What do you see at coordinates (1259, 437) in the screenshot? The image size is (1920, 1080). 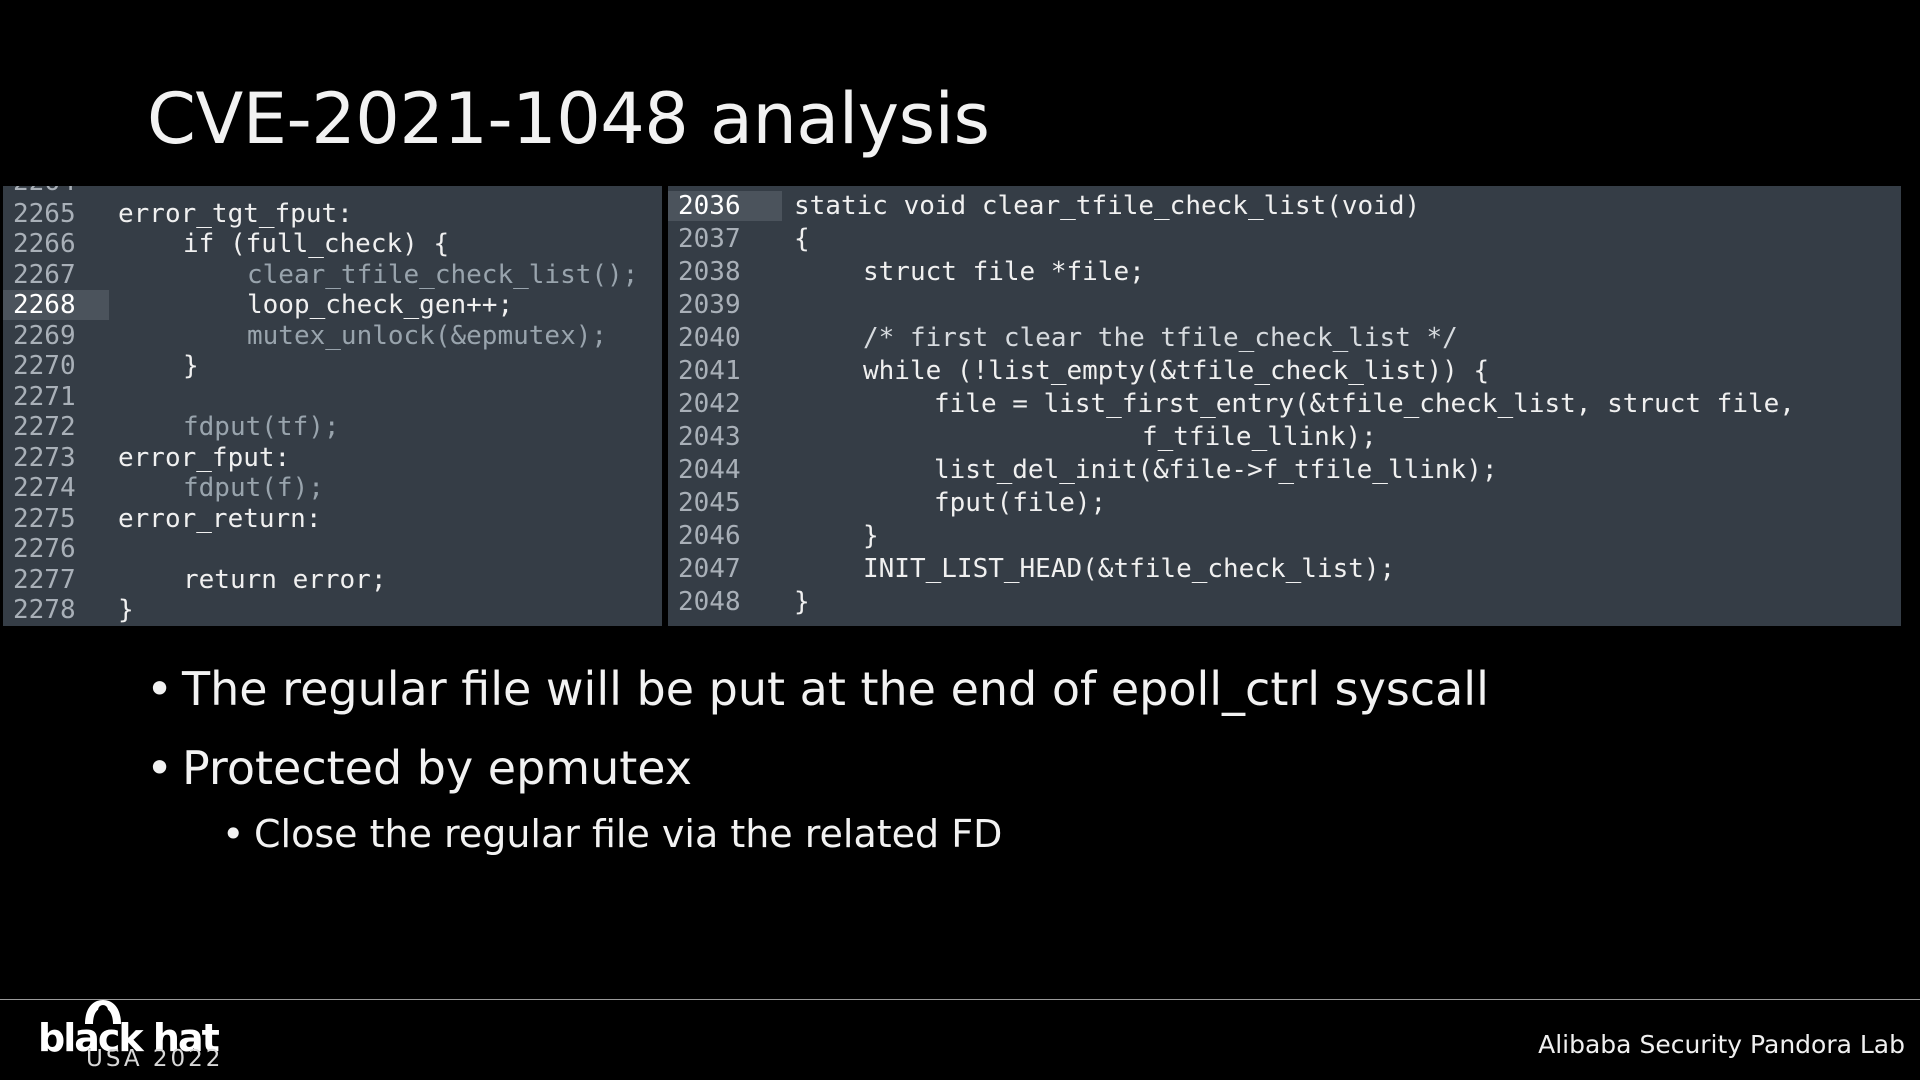 I see `code-text: f_tfile_llink);` at bounding box center [1259, 437].